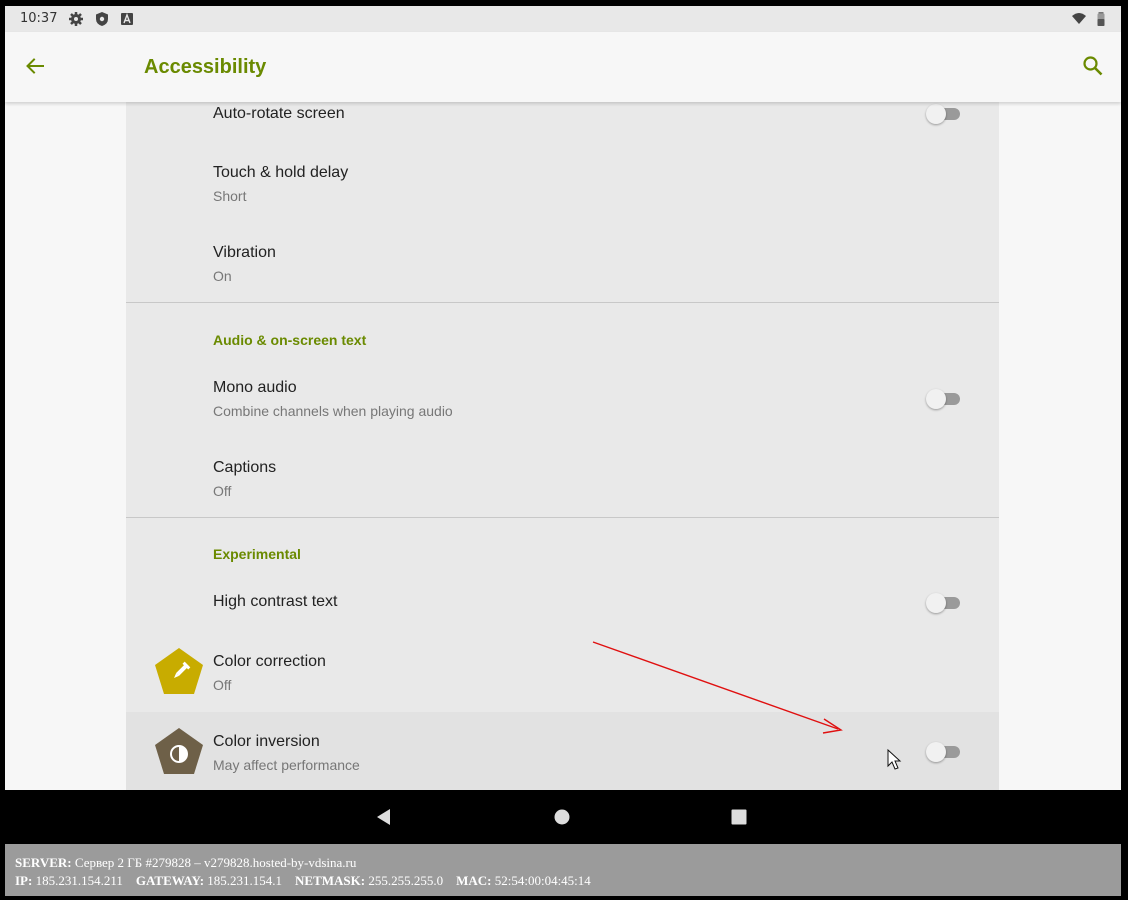 This screenshot has width=1128, height=900. Describe the element at coordinates (384, 817) in the screenshot. I see `nav-back-icon` at that location.